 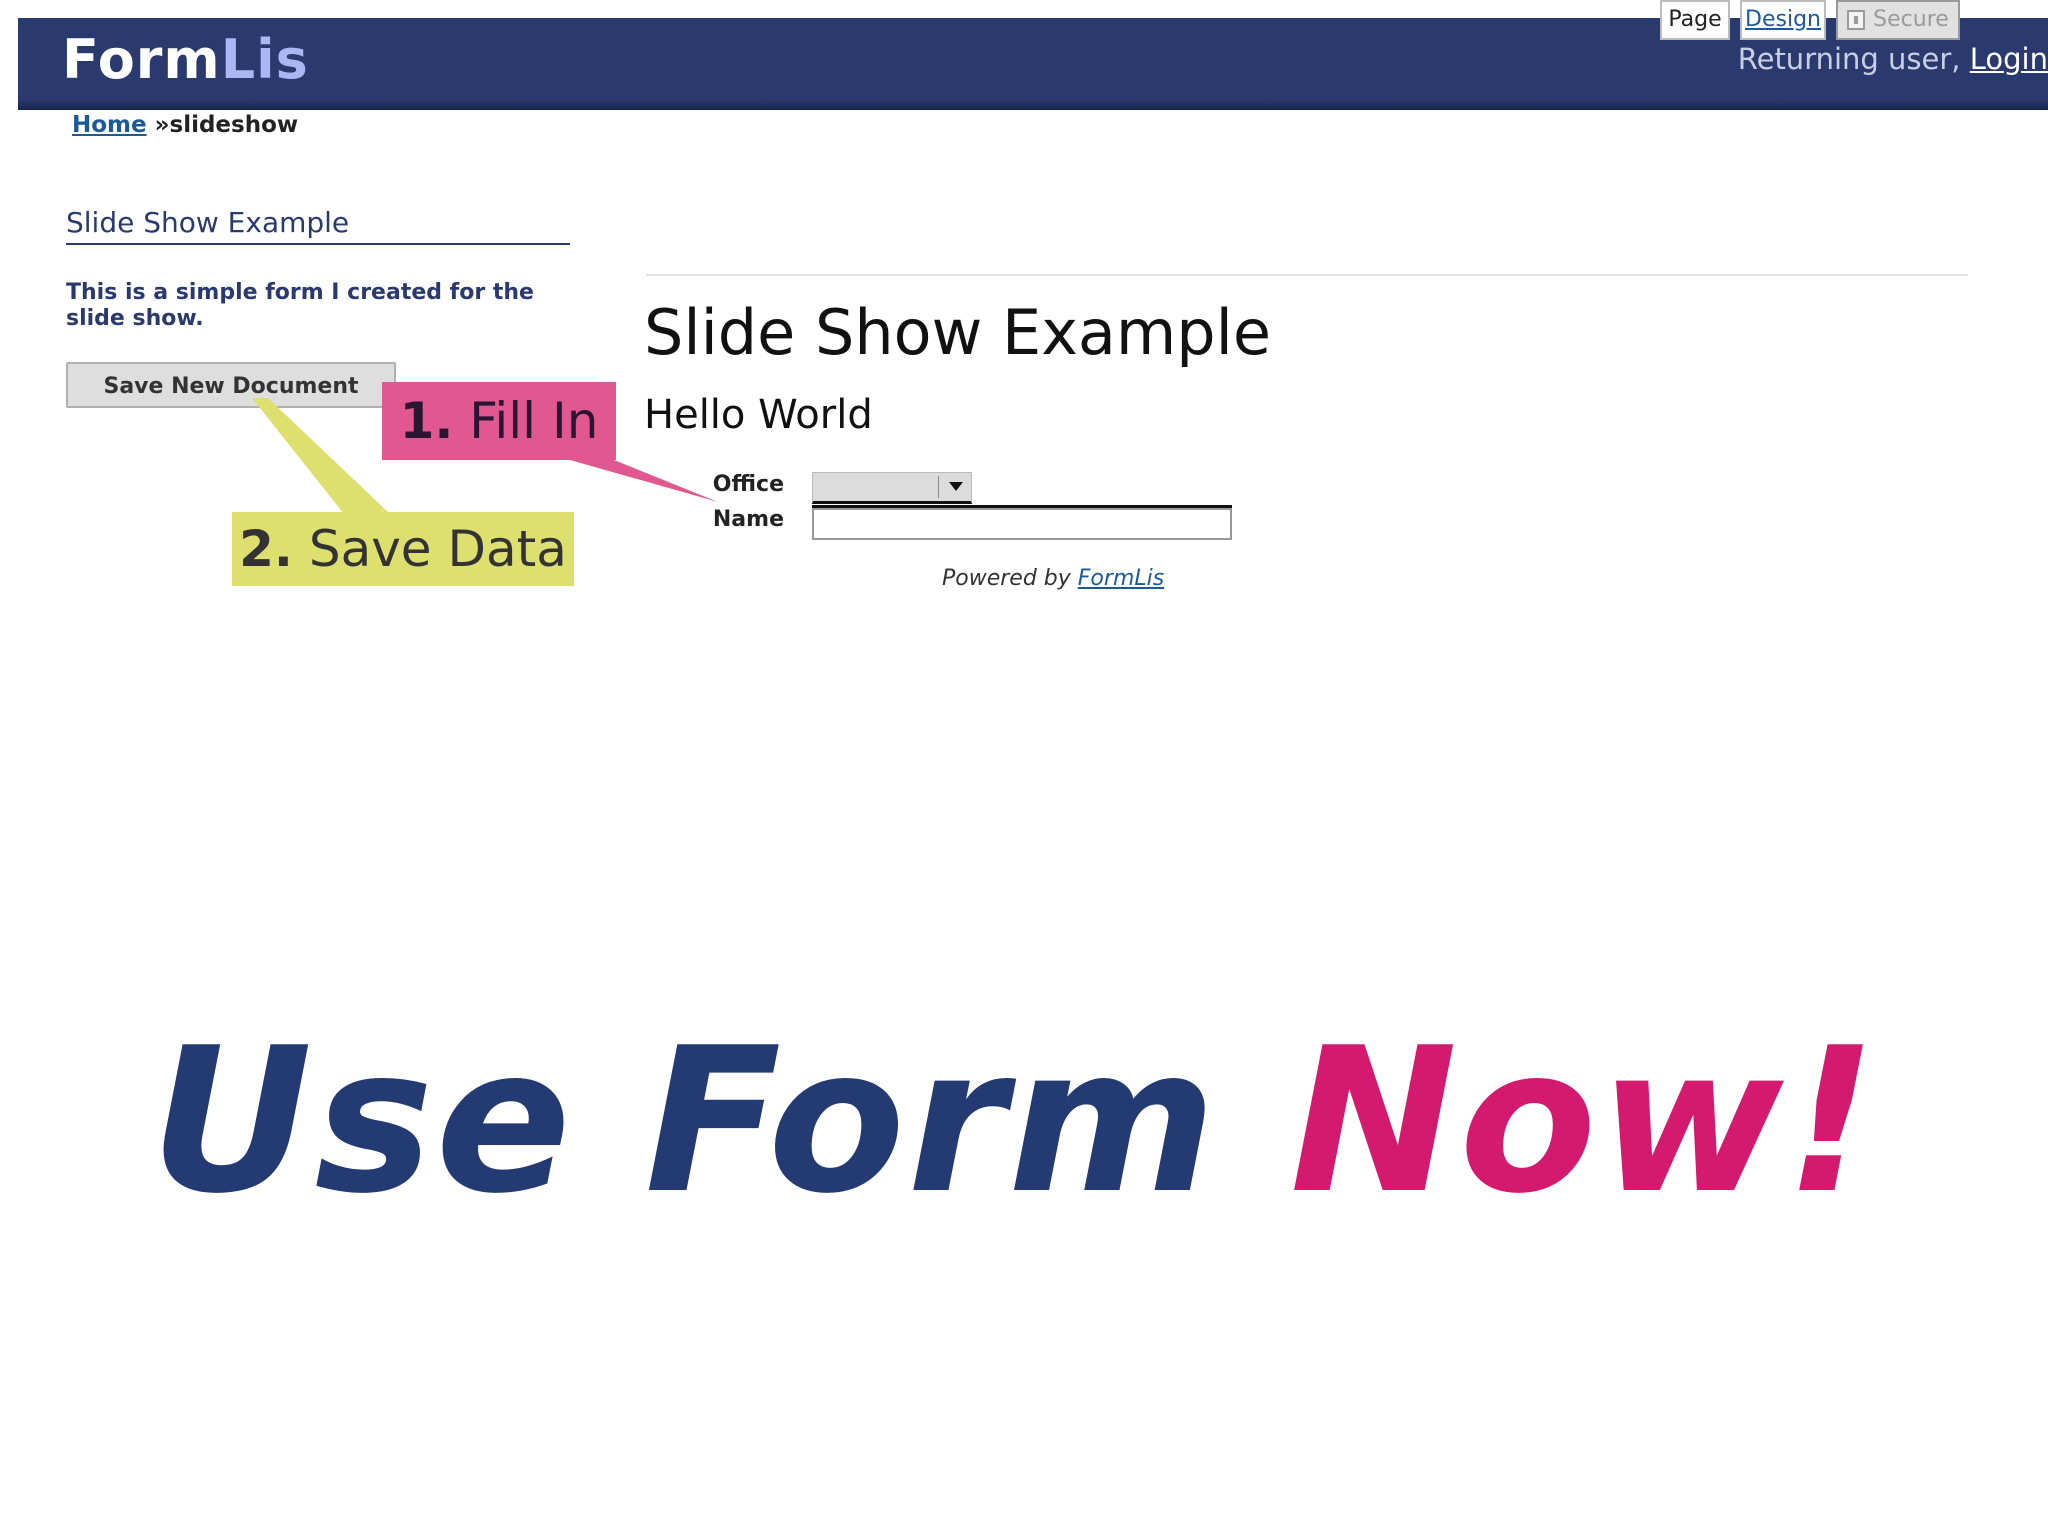 What do you see at coordinates (437, 549) in the screenshot?
I see `save-data-text: Save Data` at bounding box center [437, 549].